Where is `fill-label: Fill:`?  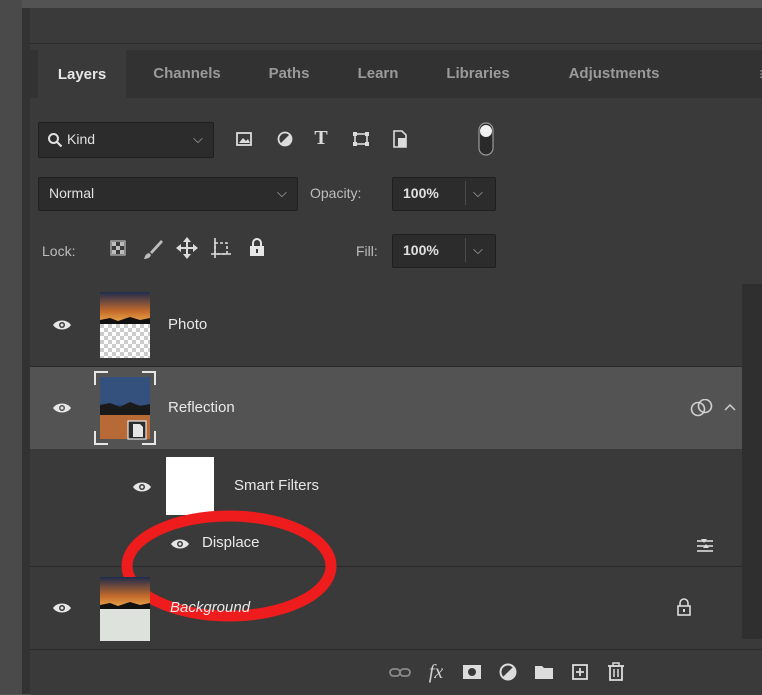 fill-label: Fill: is located at coordinates (367, 251).